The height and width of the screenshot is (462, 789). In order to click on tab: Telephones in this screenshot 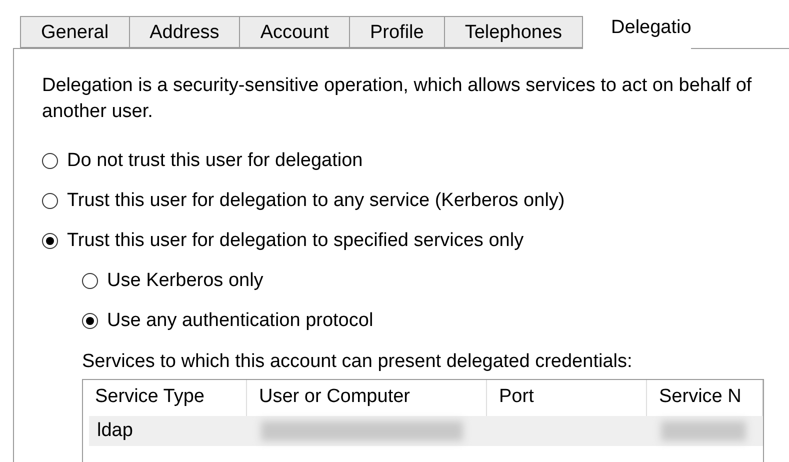, I will do `click(514, 32)`.